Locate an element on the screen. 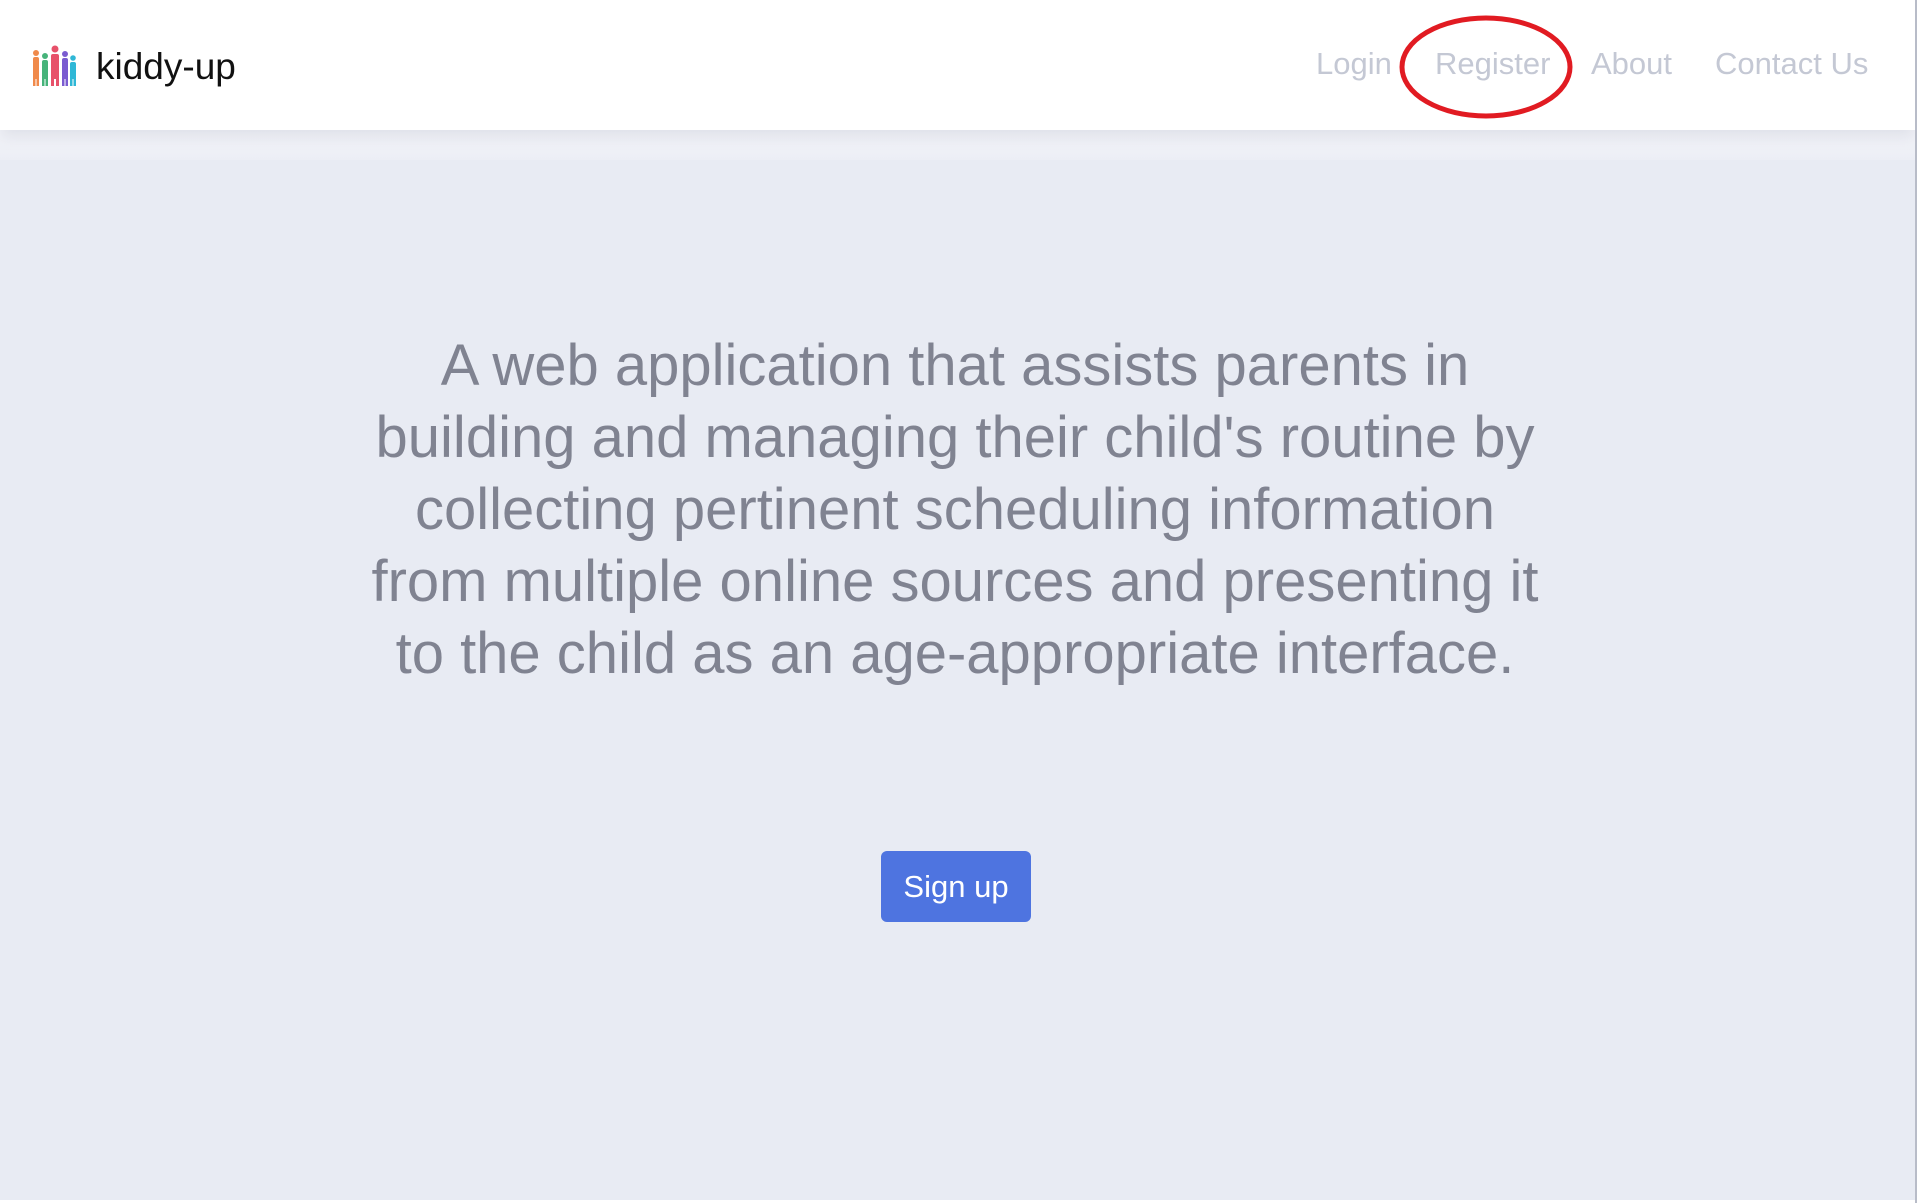  nav-about-link: About is located at coordinates (1631, 64).